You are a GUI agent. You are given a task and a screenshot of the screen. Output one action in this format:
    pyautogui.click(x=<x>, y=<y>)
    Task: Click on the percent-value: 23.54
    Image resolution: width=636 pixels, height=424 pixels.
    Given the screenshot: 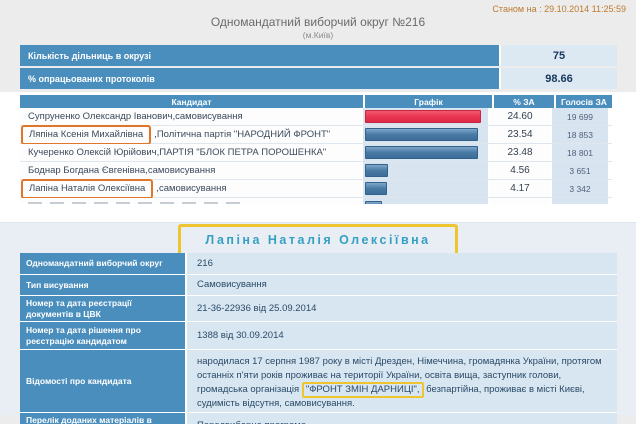 What is the action you would take?
    pyautogui.click(x=521, y=134)
    